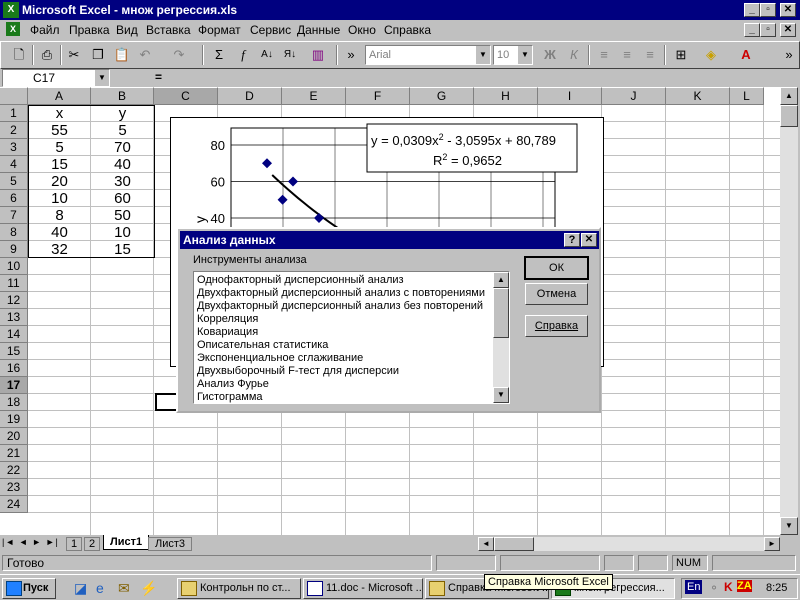  I want to click on menu-view: Вид, so click(127, 30).